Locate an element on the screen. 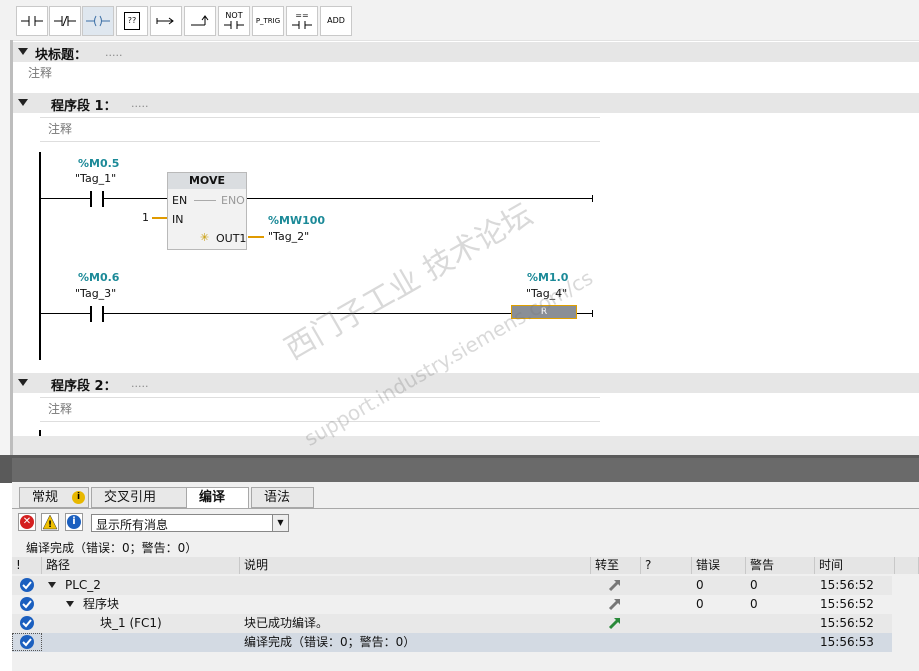 The height and width of the screenshot is (671, 919). move-instruction-box: MOVE EN ENO IN ✳ OUT1 is located at coordinates (207, 211).